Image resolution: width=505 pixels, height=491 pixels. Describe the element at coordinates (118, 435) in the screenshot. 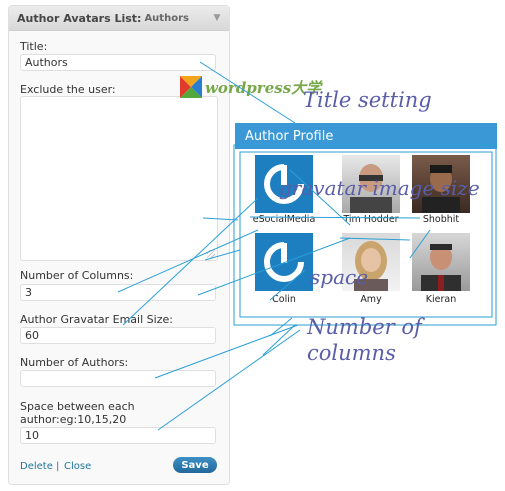

I see `space-input: 10` at that location.